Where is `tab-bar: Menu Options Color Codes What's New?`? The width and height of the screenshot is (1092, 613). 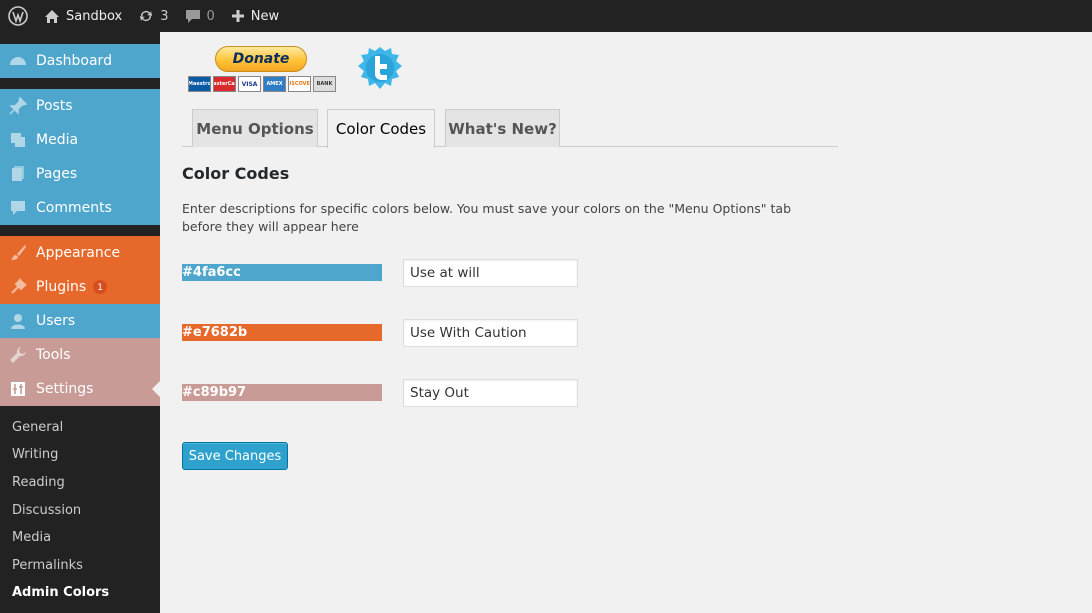
tab-bar: Menu Options Color Codes What's New? is located at coordinates (510, 128).